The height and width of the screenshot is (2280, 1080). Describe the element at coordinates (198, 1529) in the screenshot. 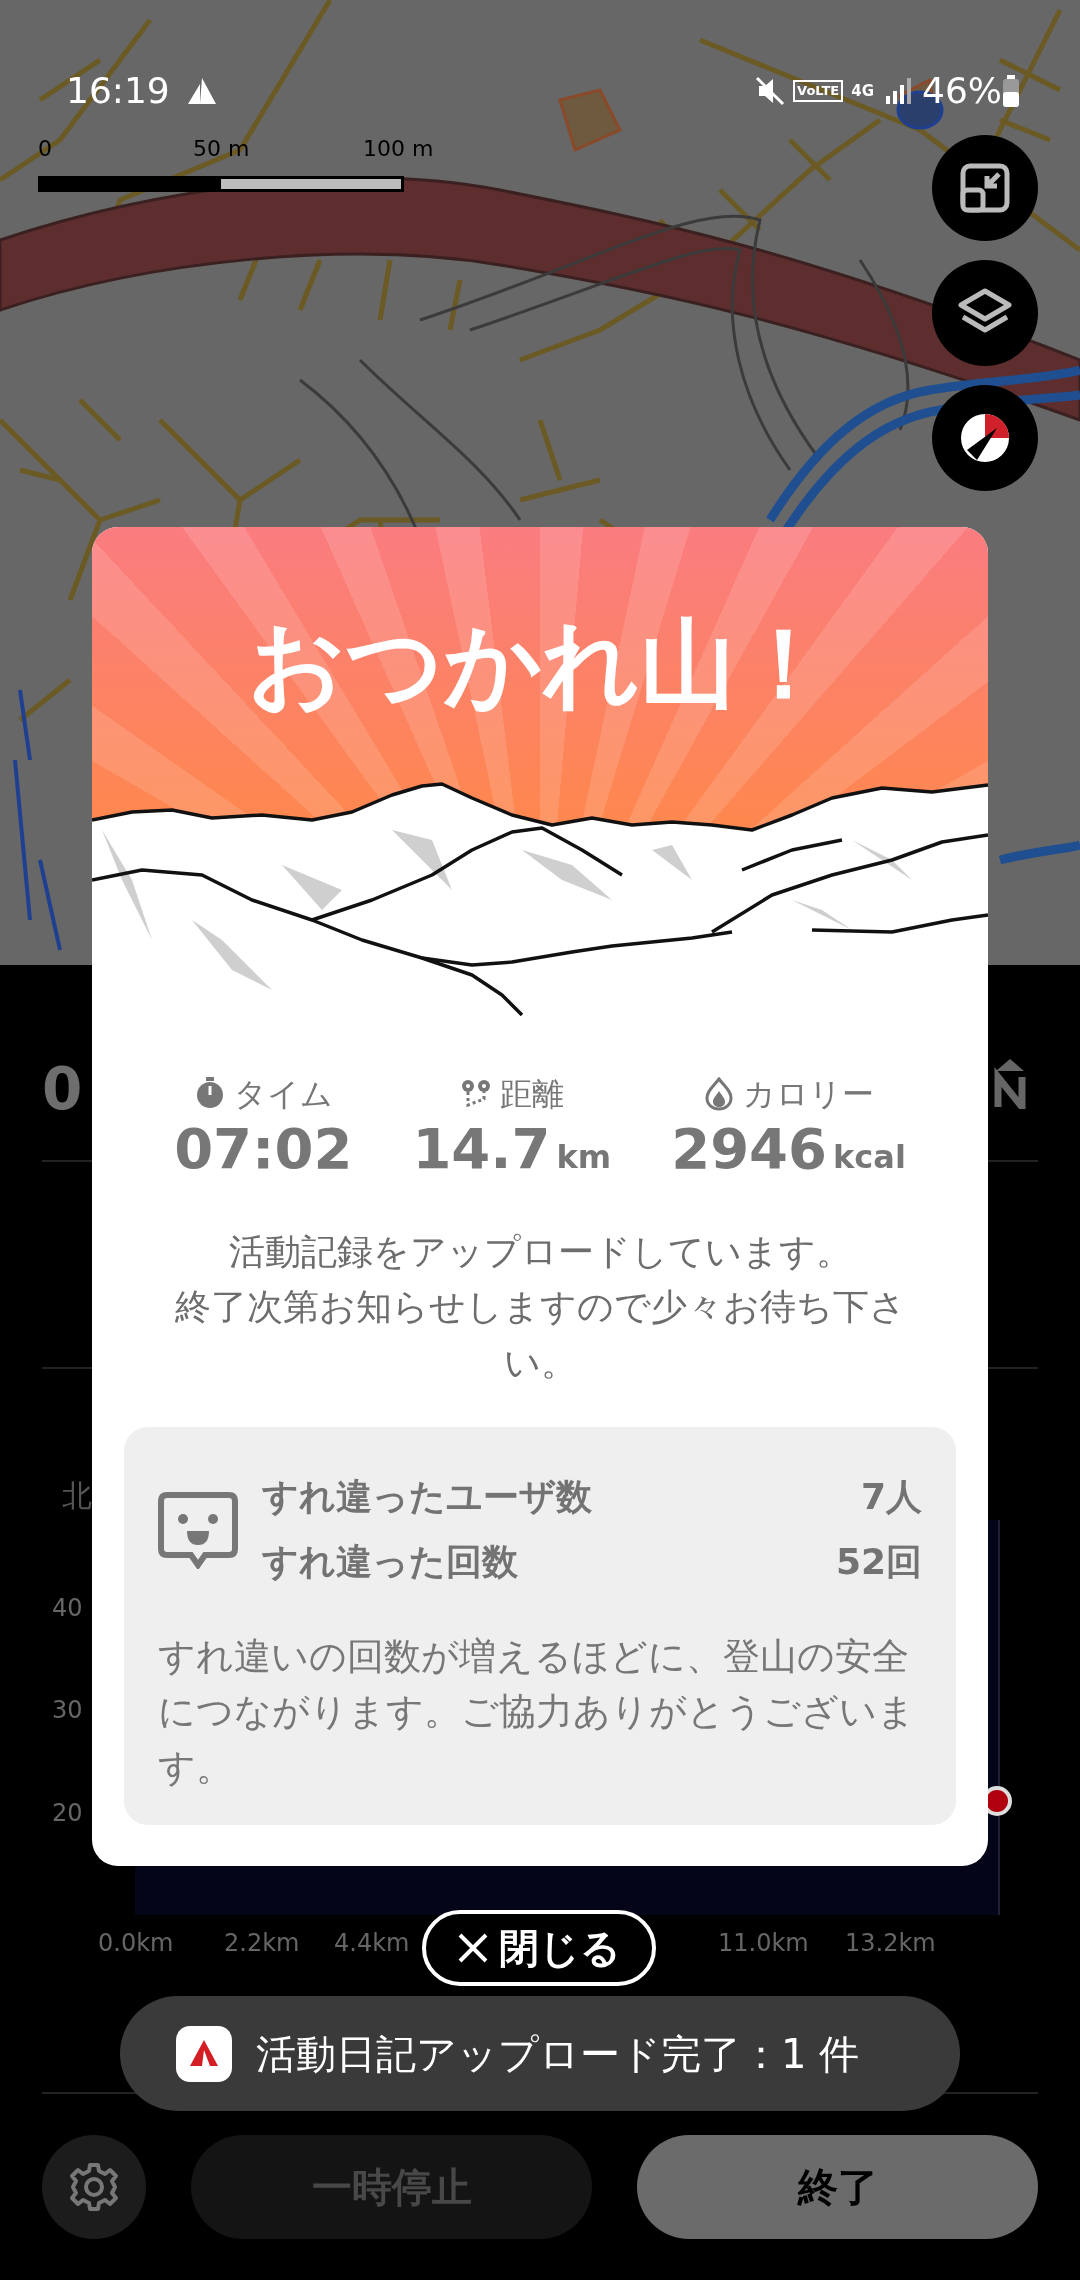

I see `chat-face-icon` at that location.